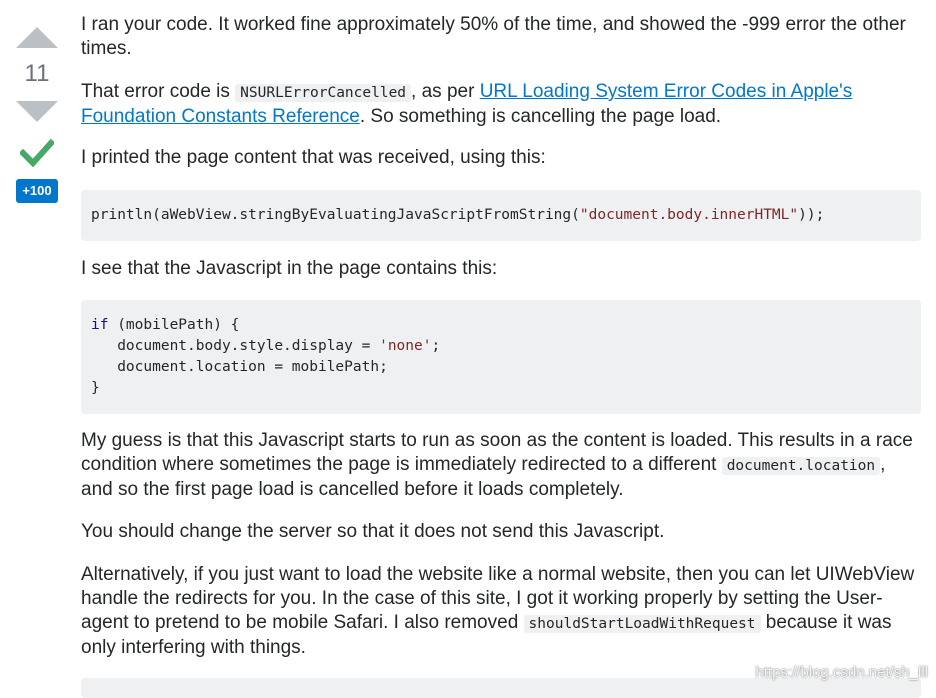 The image size is (936, 698). I want to click on arrow-down-icon, so click(37, 111).